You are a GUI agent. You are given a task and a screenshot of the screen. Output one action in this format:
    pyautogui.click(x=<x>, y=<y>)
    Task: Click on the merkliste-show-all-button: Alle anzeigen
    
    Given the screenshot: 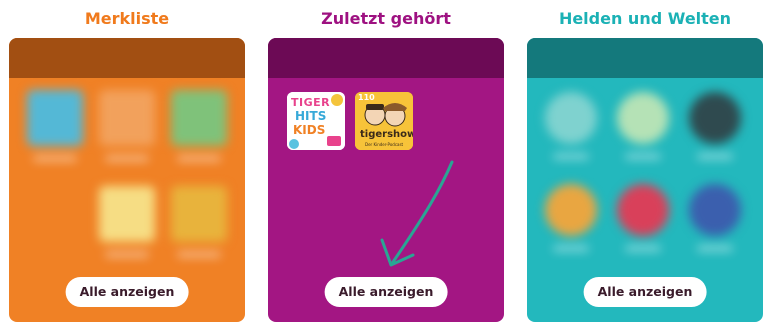 What is the action you would take?
    pyautogui.click(x=127, y=292)
    